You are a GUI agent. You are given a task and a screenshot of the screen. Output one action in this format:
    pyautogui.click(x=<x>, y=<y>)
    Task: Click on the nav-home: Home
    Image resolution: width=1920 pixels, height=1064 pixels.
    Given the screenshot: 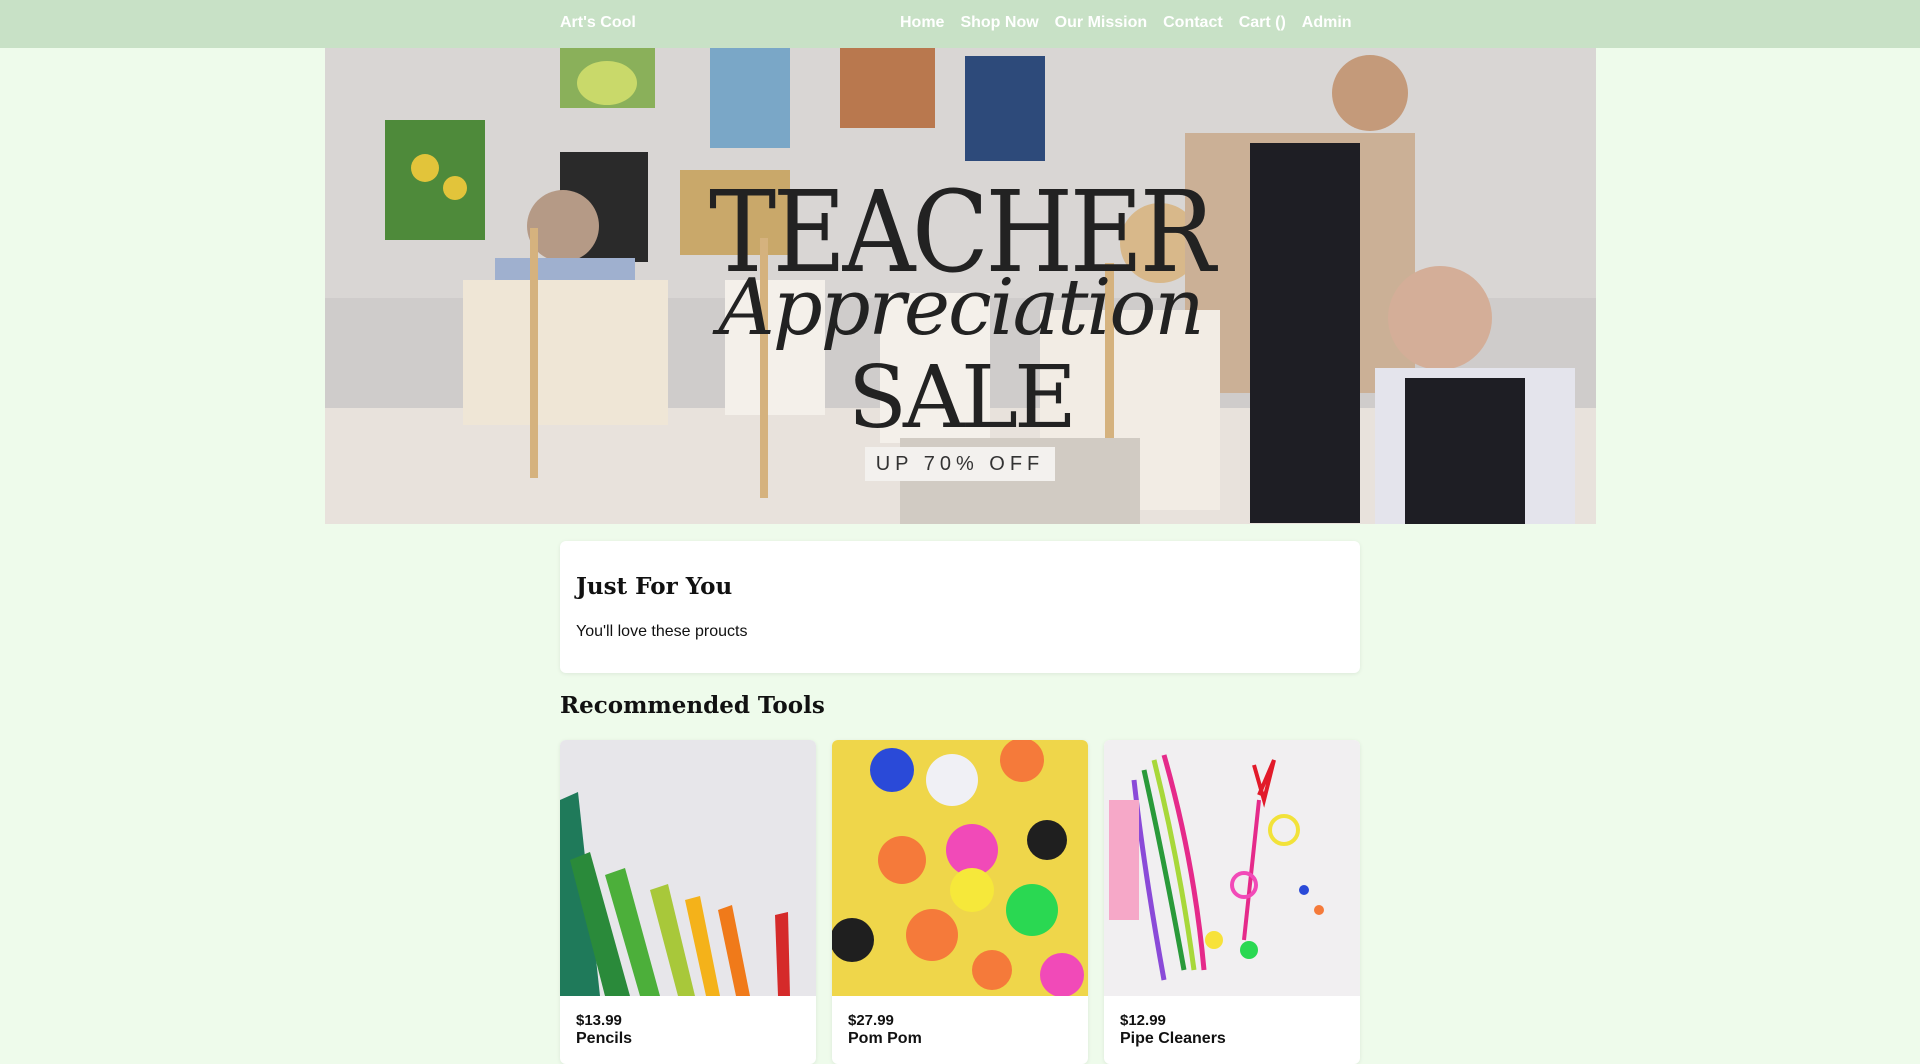 What is the action you would take?
    pyautogui.click(x=922, y=23)
    